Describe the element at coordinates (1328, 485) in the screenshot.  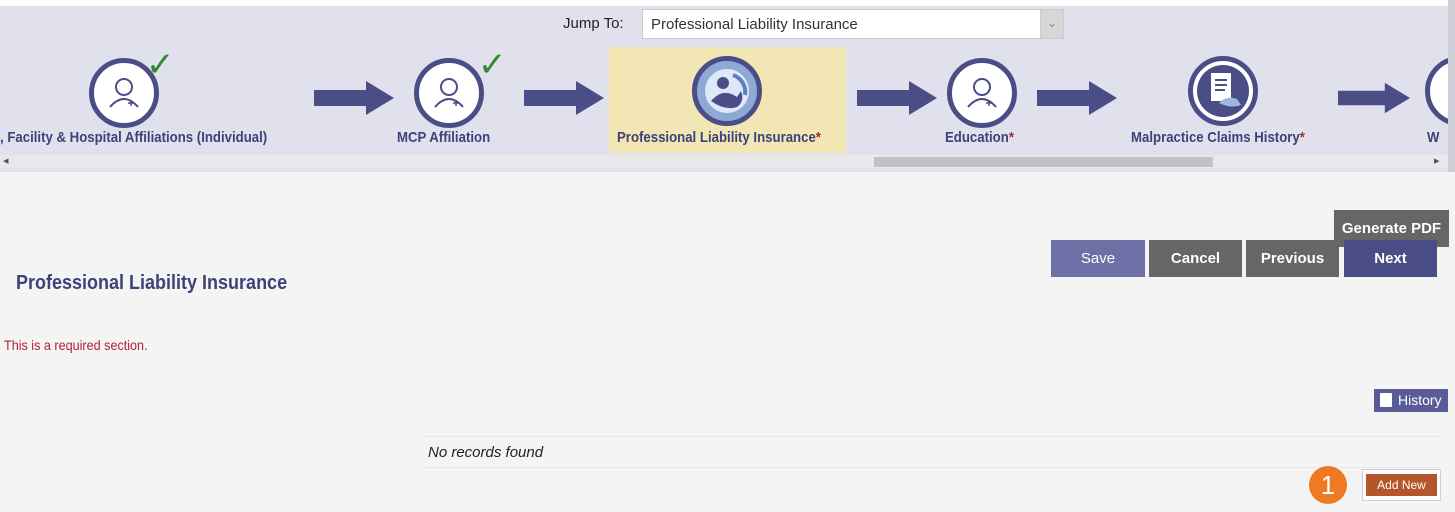
I see `step-number-badge: 1` at that location.